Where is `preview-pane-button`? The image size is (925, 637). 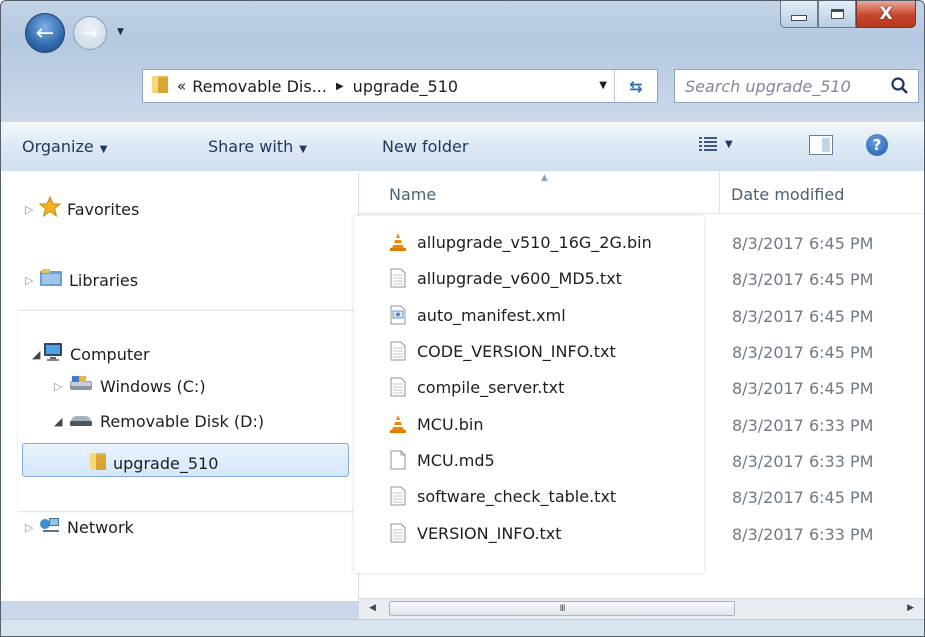
preview-pane-button is located at coordinates (821, 145).